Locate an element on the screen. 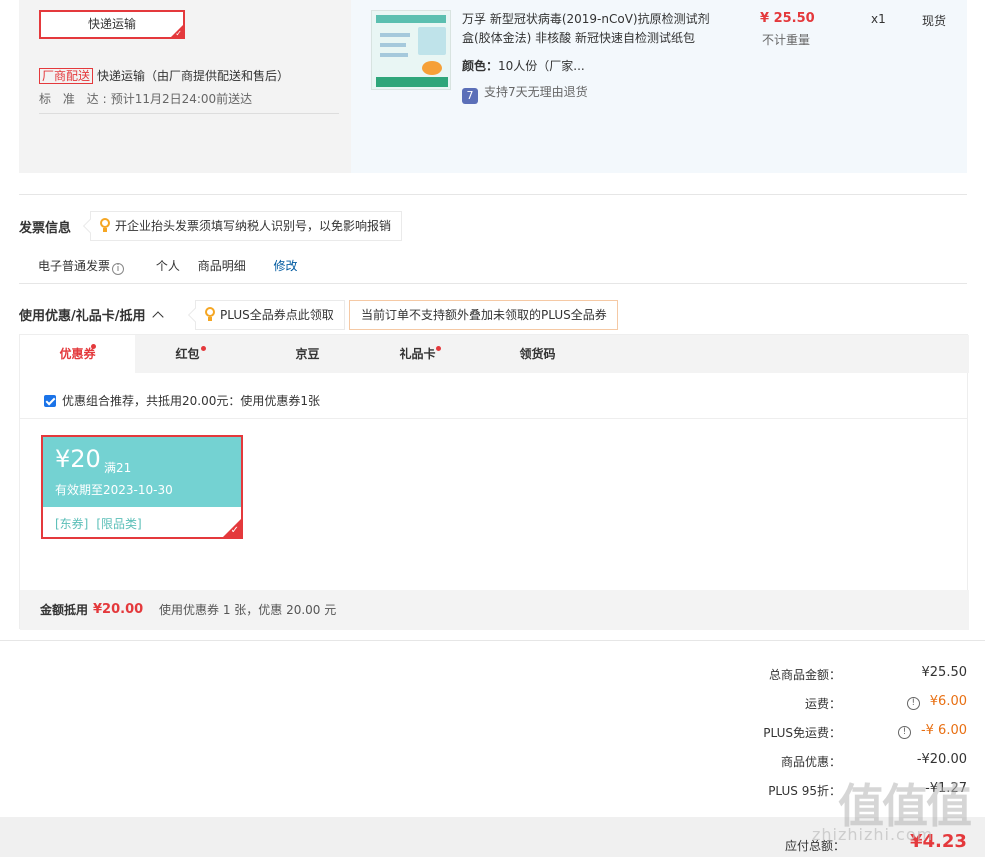 The height and width of the screenshot is (857, 985). summary-label: 金额抵用 is located at coordinates (64, 610).